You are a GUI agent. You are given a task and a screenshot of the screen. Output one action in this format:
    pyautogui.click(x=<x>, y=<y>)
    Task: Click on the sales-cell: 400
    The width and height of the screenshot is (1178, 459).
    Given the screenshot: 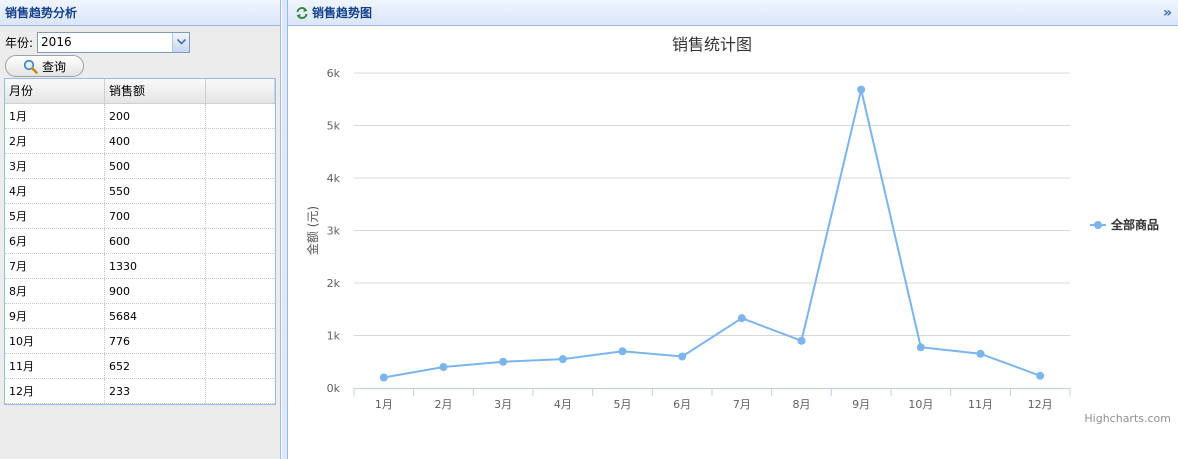 What is the action you would take?
    pyautogui.click(x=155, y=141)
    